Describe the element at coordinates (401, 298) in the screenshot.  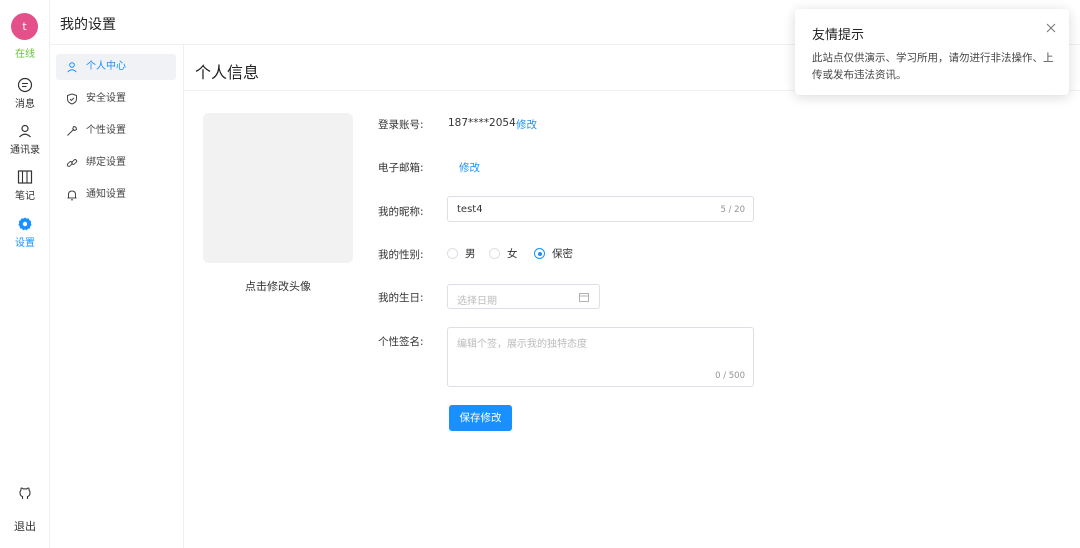
I see `birthday-label: 我的生日:` at that location.